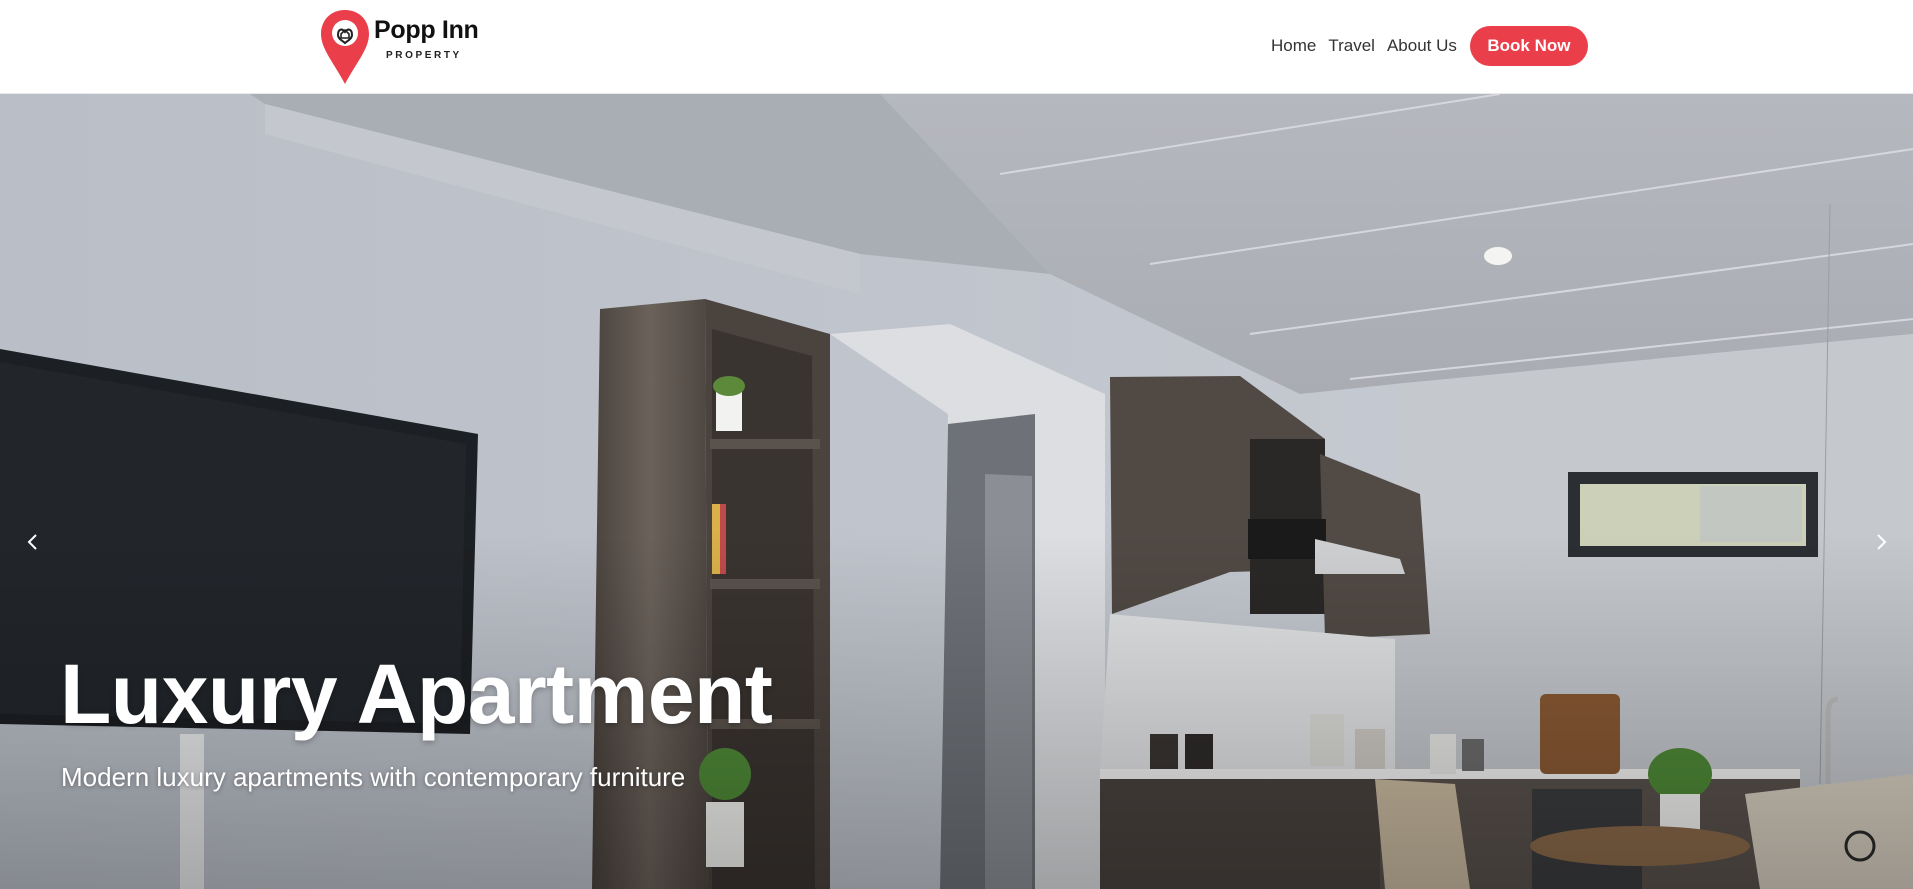  Describe the element at coordinates (399, 47) in the screenshot. I see `brand-logo: Popp Inn PROPERTY` at that location.